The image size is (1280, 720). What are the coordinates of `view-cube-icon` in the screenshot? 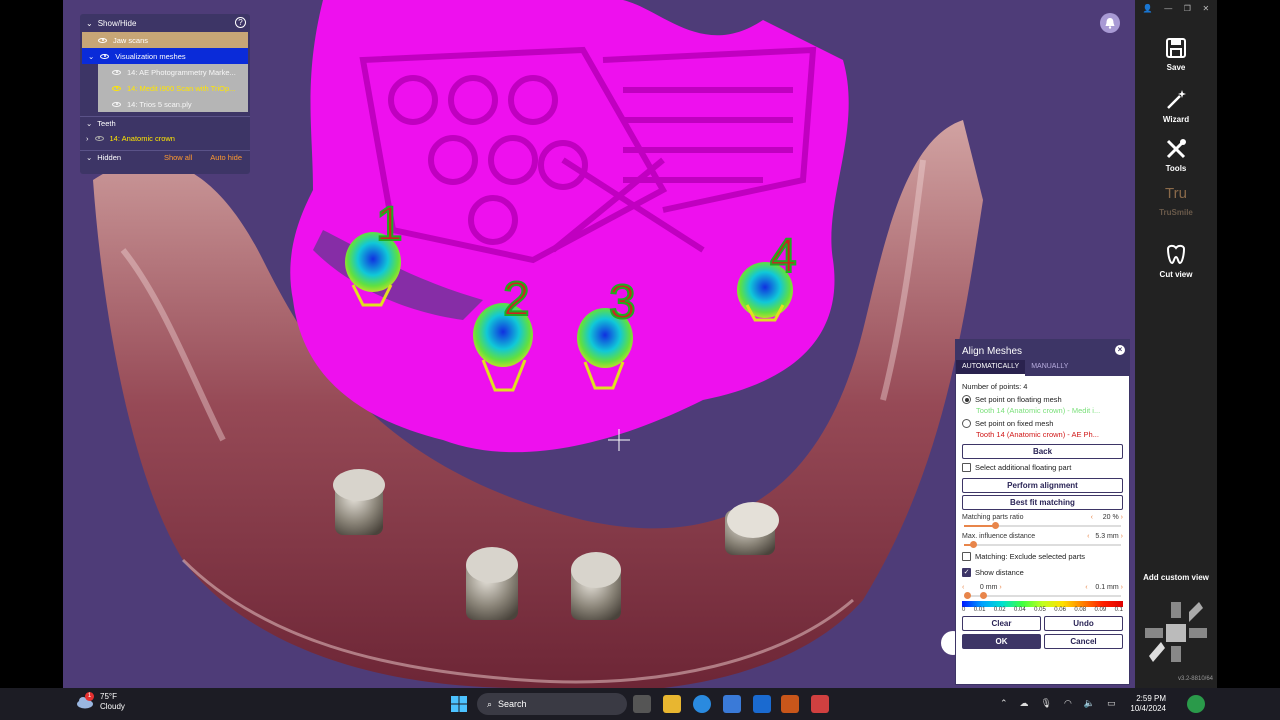 It's located at (1176, 632).